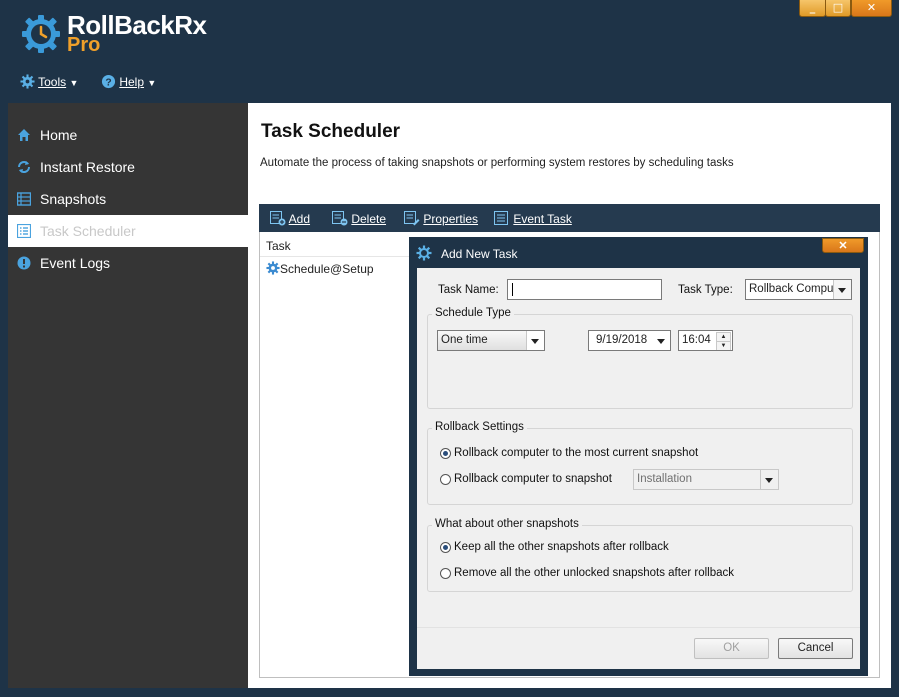 The width and height of the screenshot is (899, 697). Describe the element at coordinates (24, 263) in the screenshot. I see `alert-icon` at that location.